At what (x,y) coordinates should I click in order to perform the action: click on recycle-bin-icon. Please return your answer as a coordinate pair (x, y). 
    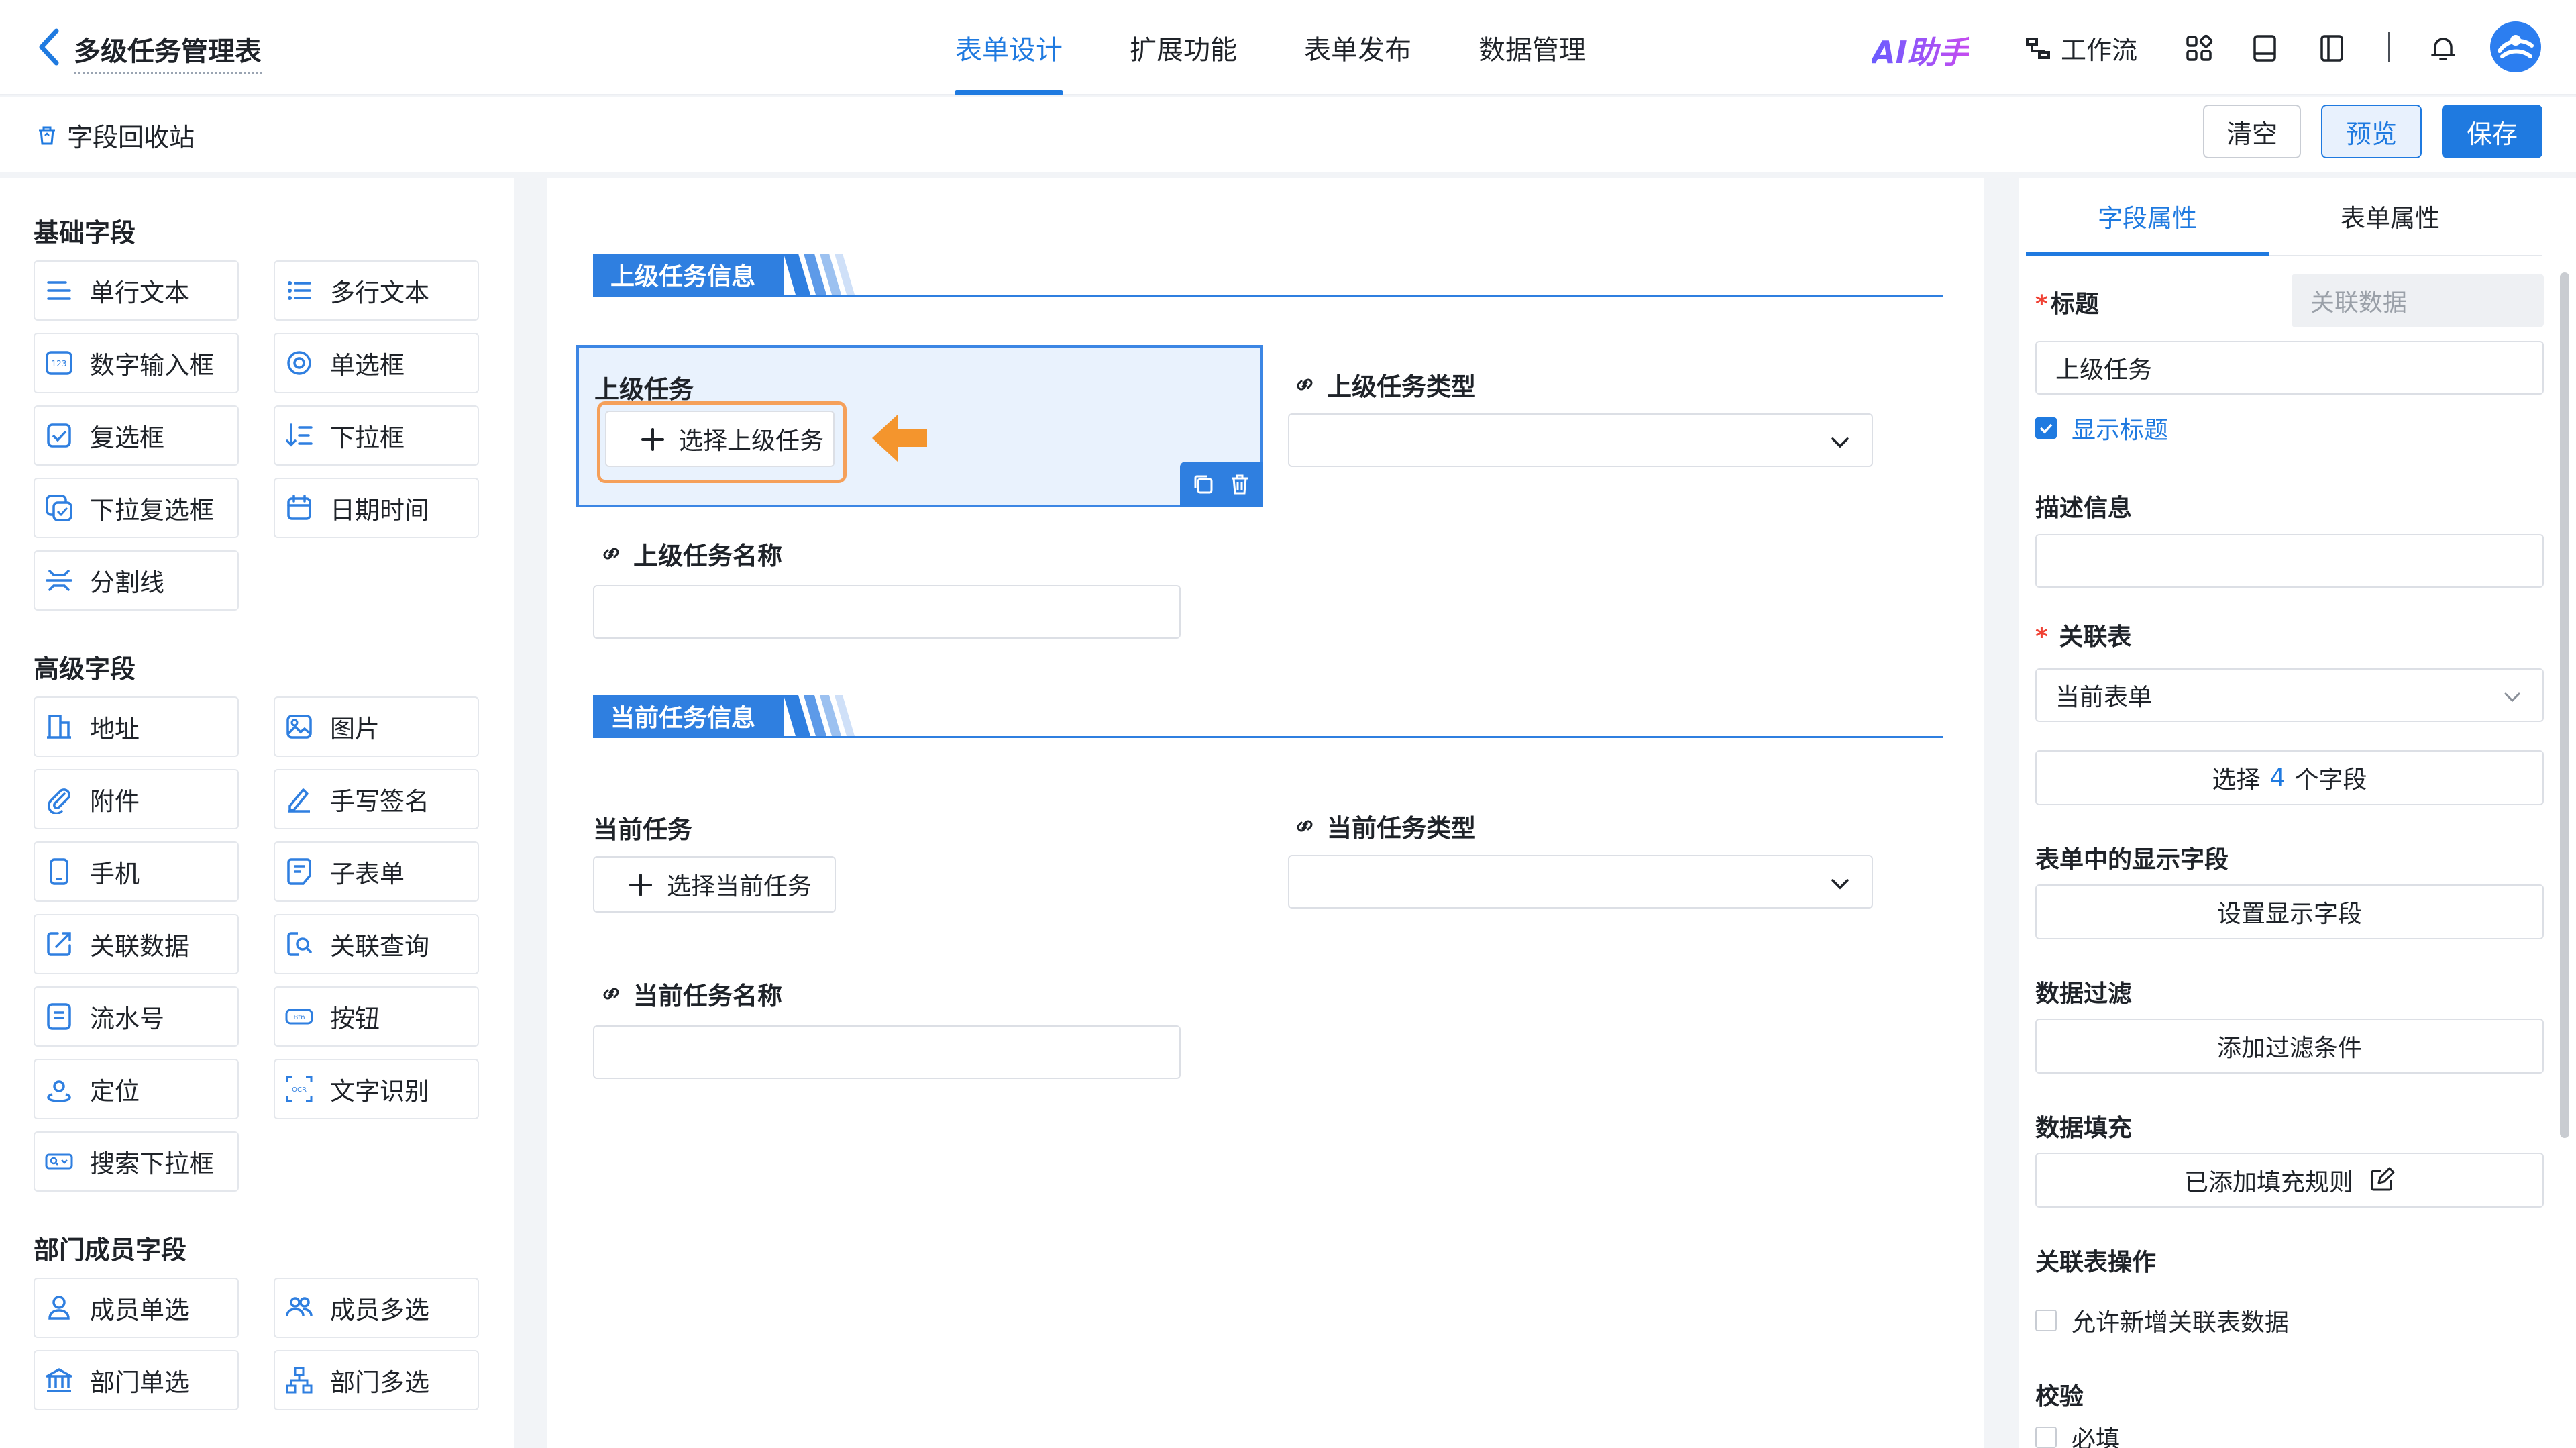
    Looking at the image, I should click on (47, 135).